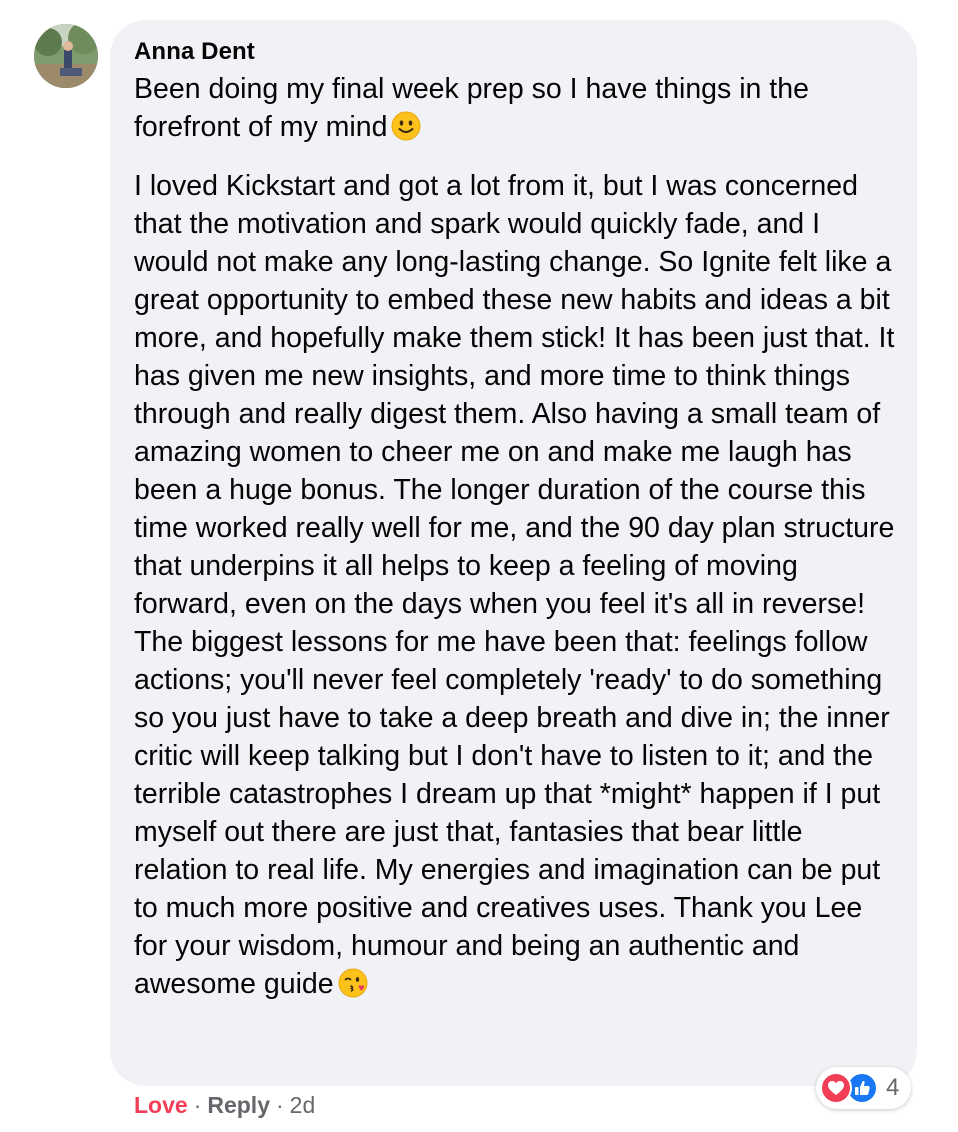  I want to click on love-reaction-icon, so click(836, 1088).